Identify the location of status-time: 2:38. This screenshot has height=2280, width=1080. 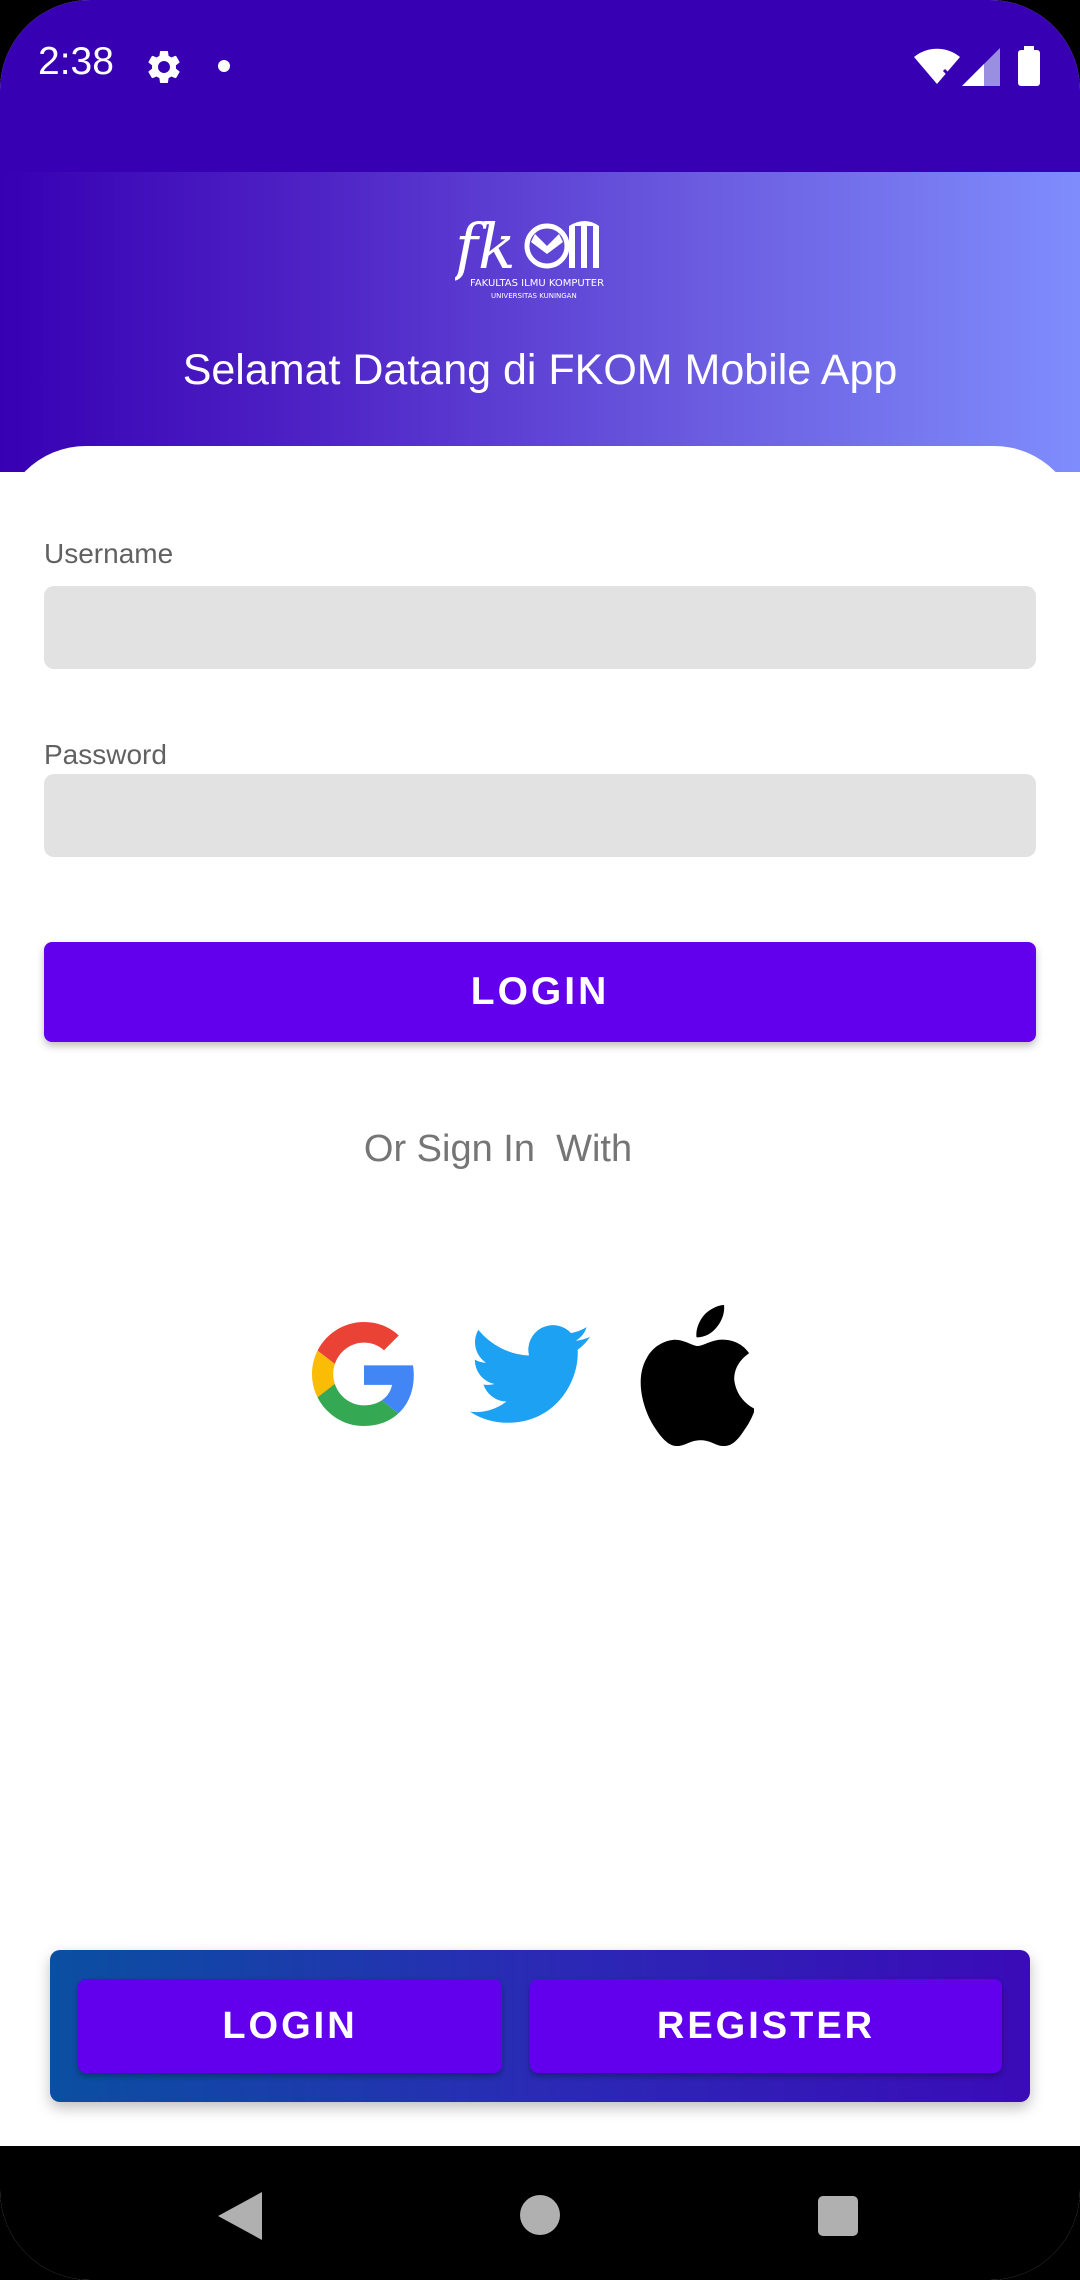
(76, 61).